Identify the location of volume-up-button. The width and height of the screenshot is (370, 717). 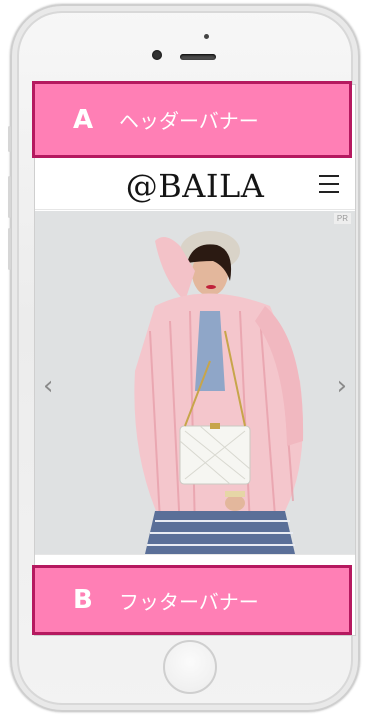
(9, 197).